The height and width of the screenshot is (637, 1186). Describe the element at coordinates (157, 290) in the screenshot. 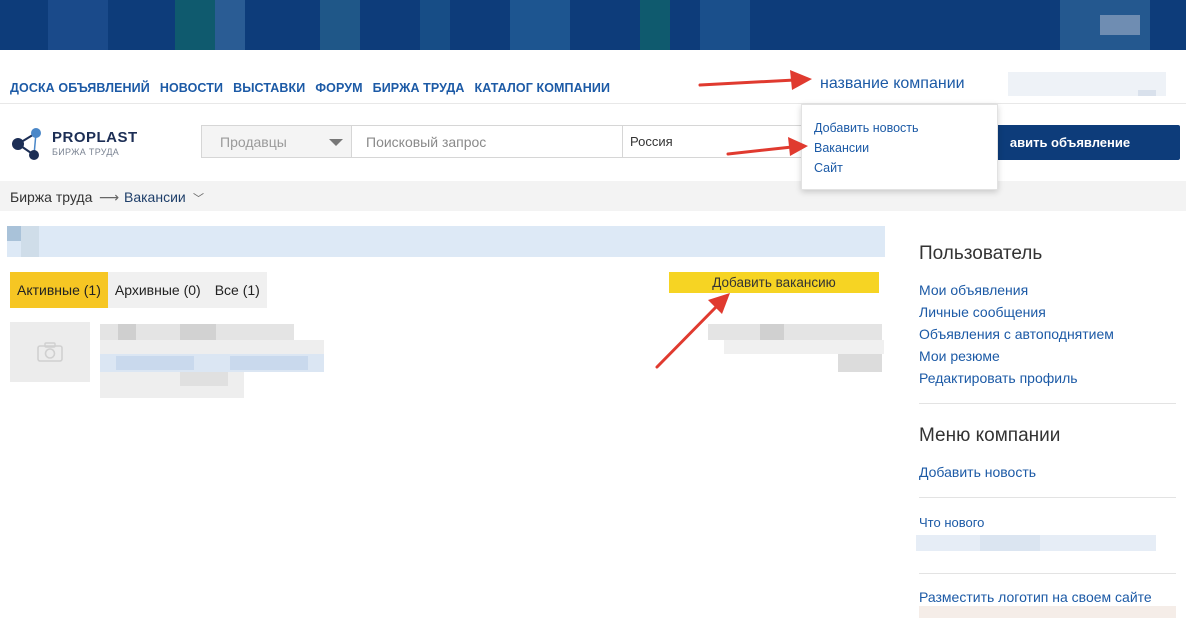

I see `tab-archived: Архивные (0)` at that location.